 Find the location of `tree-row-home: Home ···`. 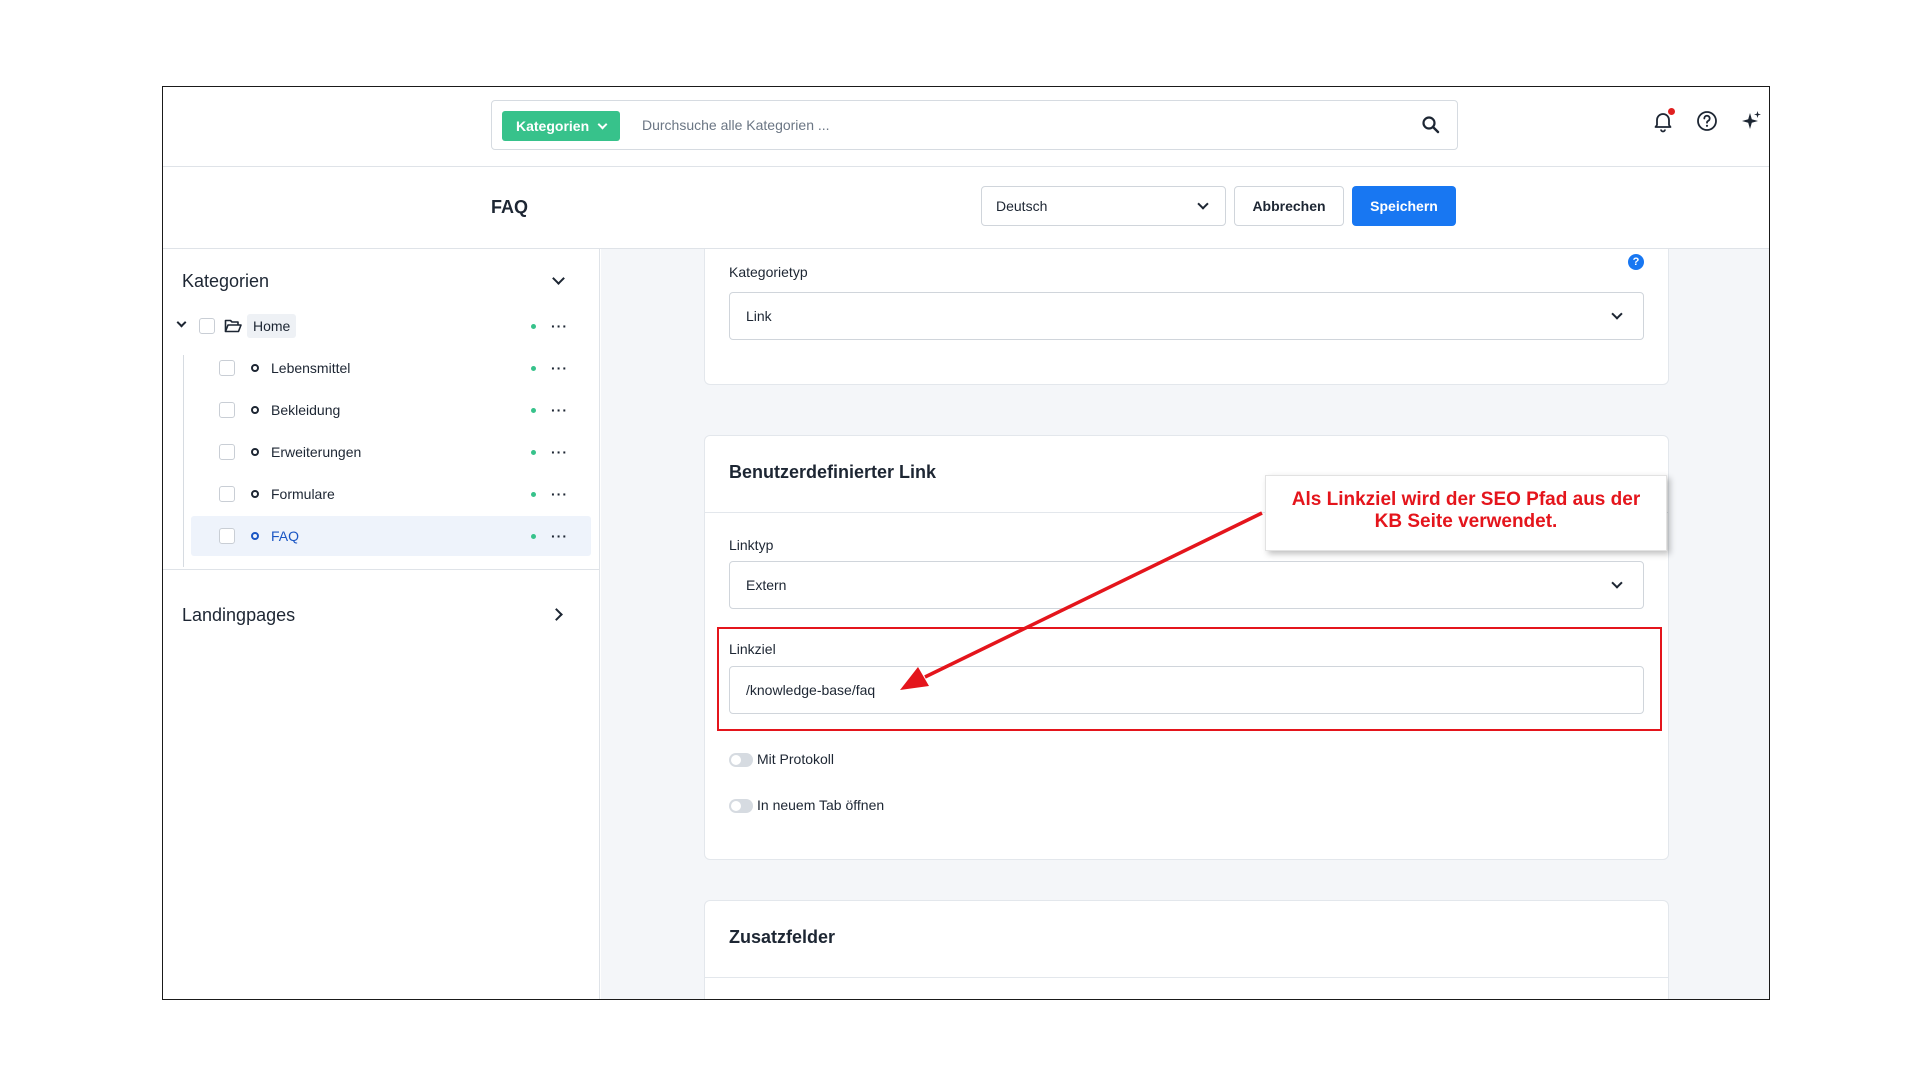

tree-row-home: Home ··· is located at coordinates (381, 326).